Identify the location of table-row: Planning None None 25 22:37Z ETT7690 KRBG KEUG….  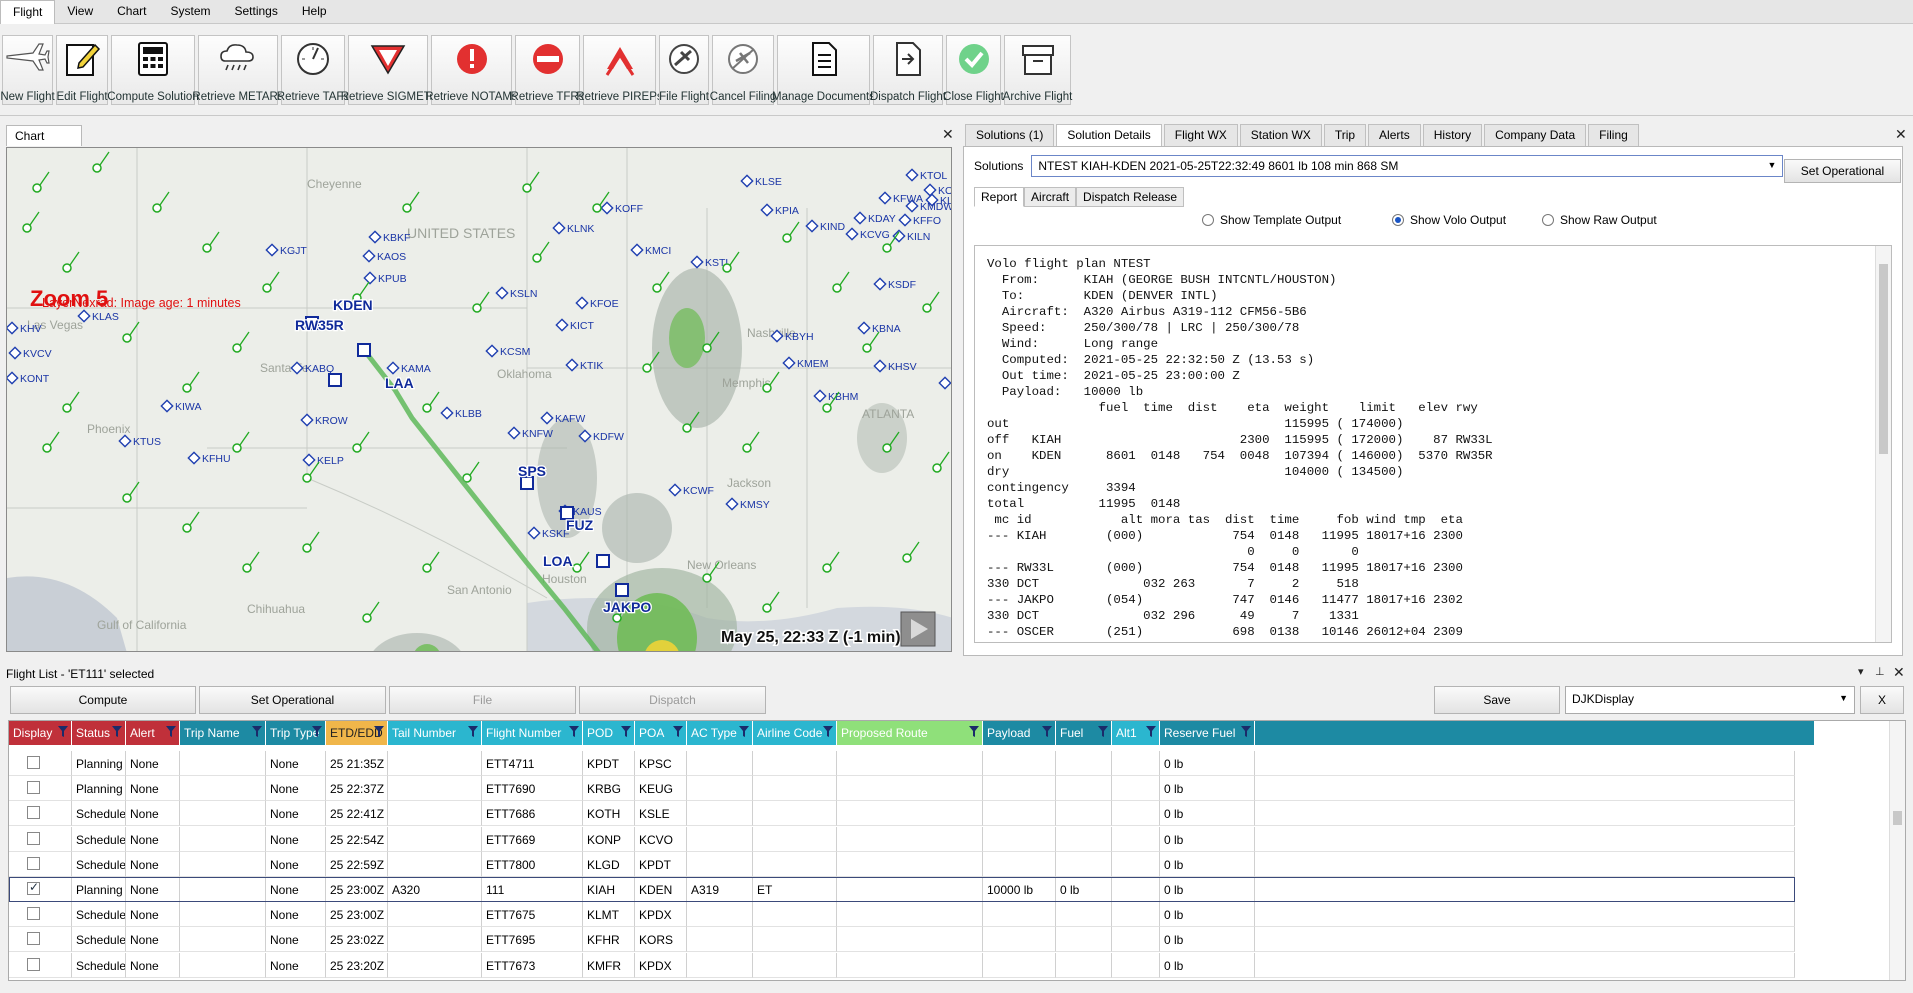
(902, 789).